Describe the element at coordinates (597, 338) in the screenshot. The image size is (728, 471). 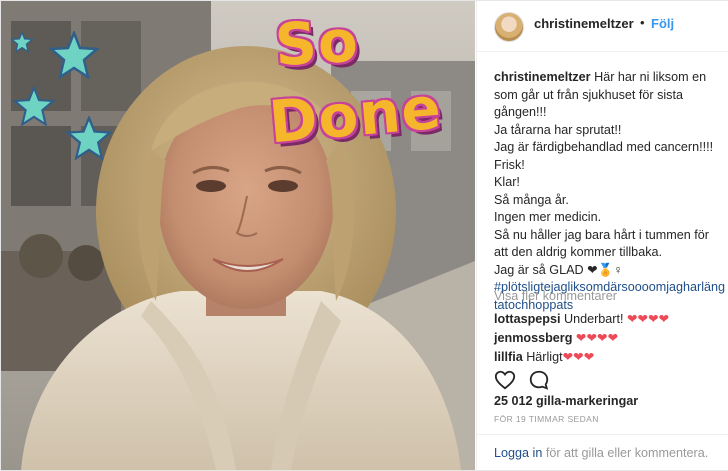
I see `comment-text: ❤❤❤❤` at that location.